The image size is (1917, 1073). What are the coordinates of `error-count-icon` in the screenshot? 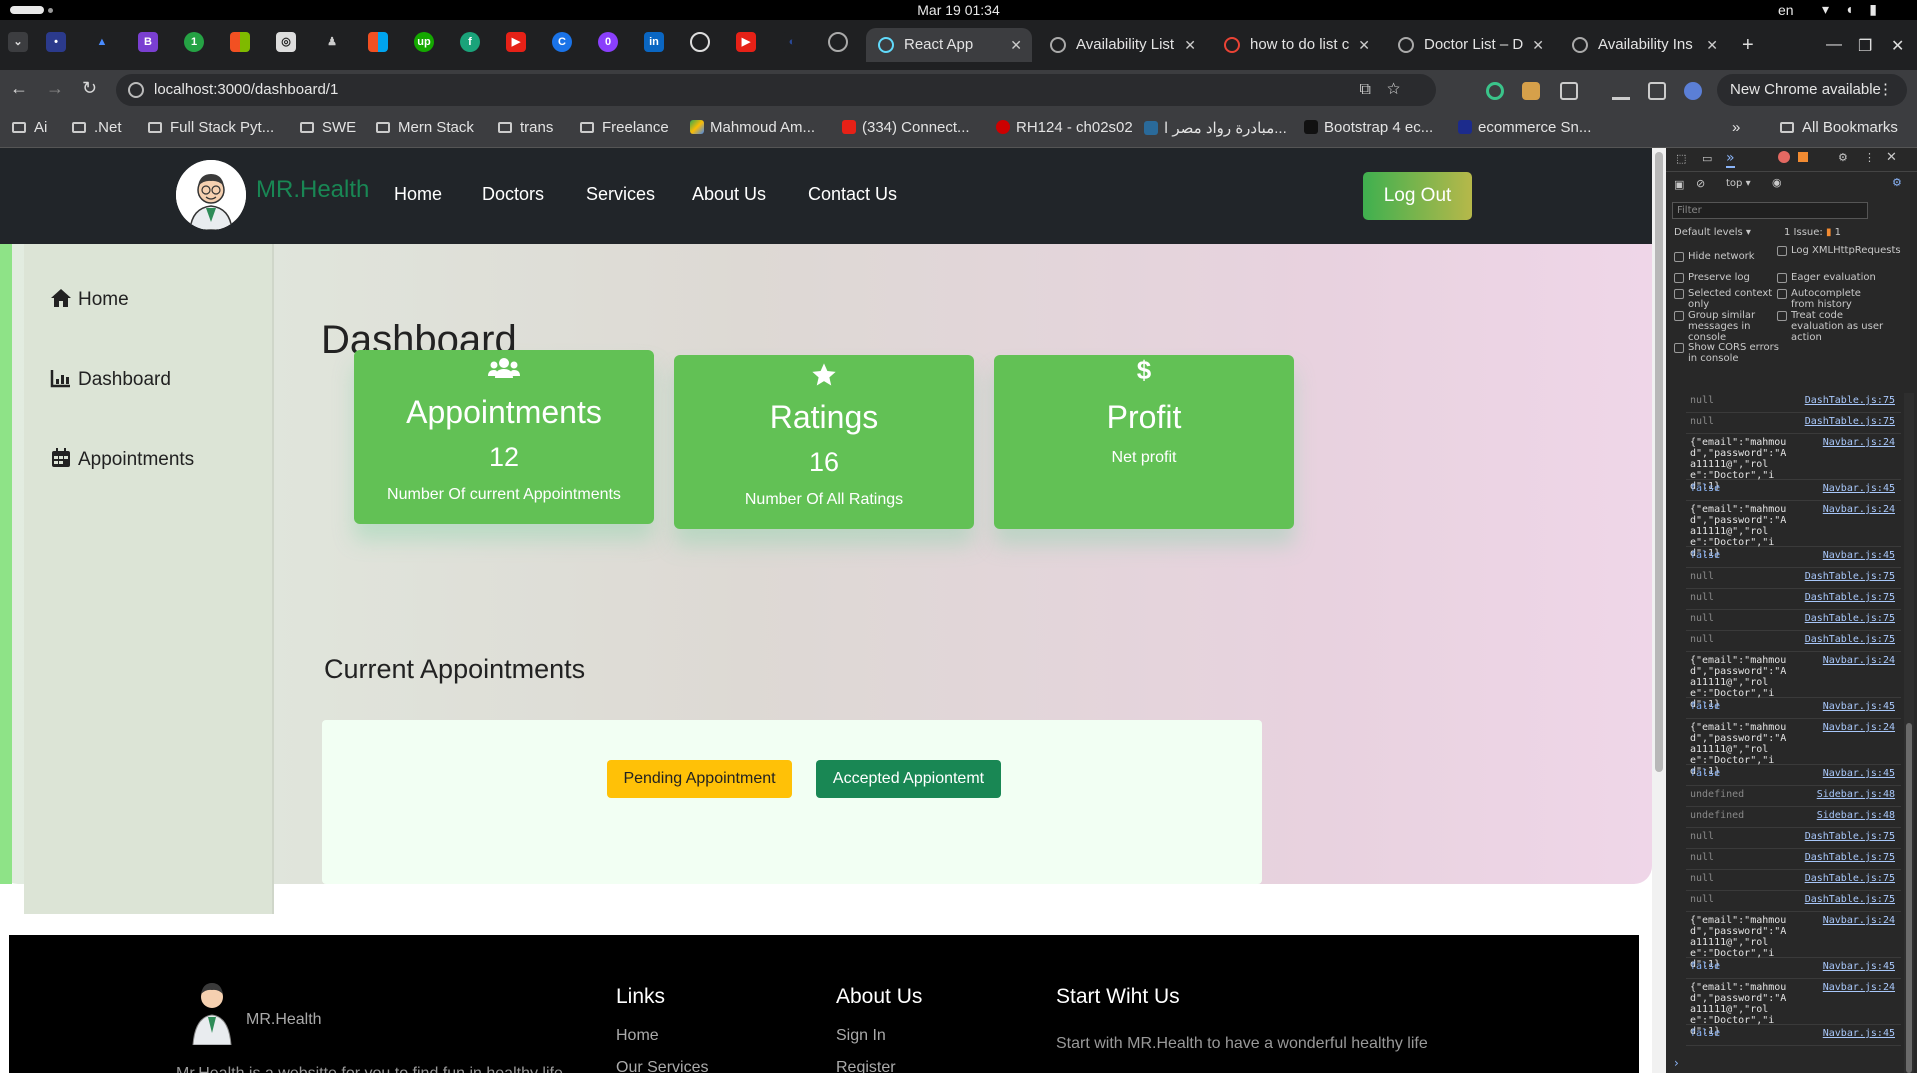 It's located at (1784, 157).